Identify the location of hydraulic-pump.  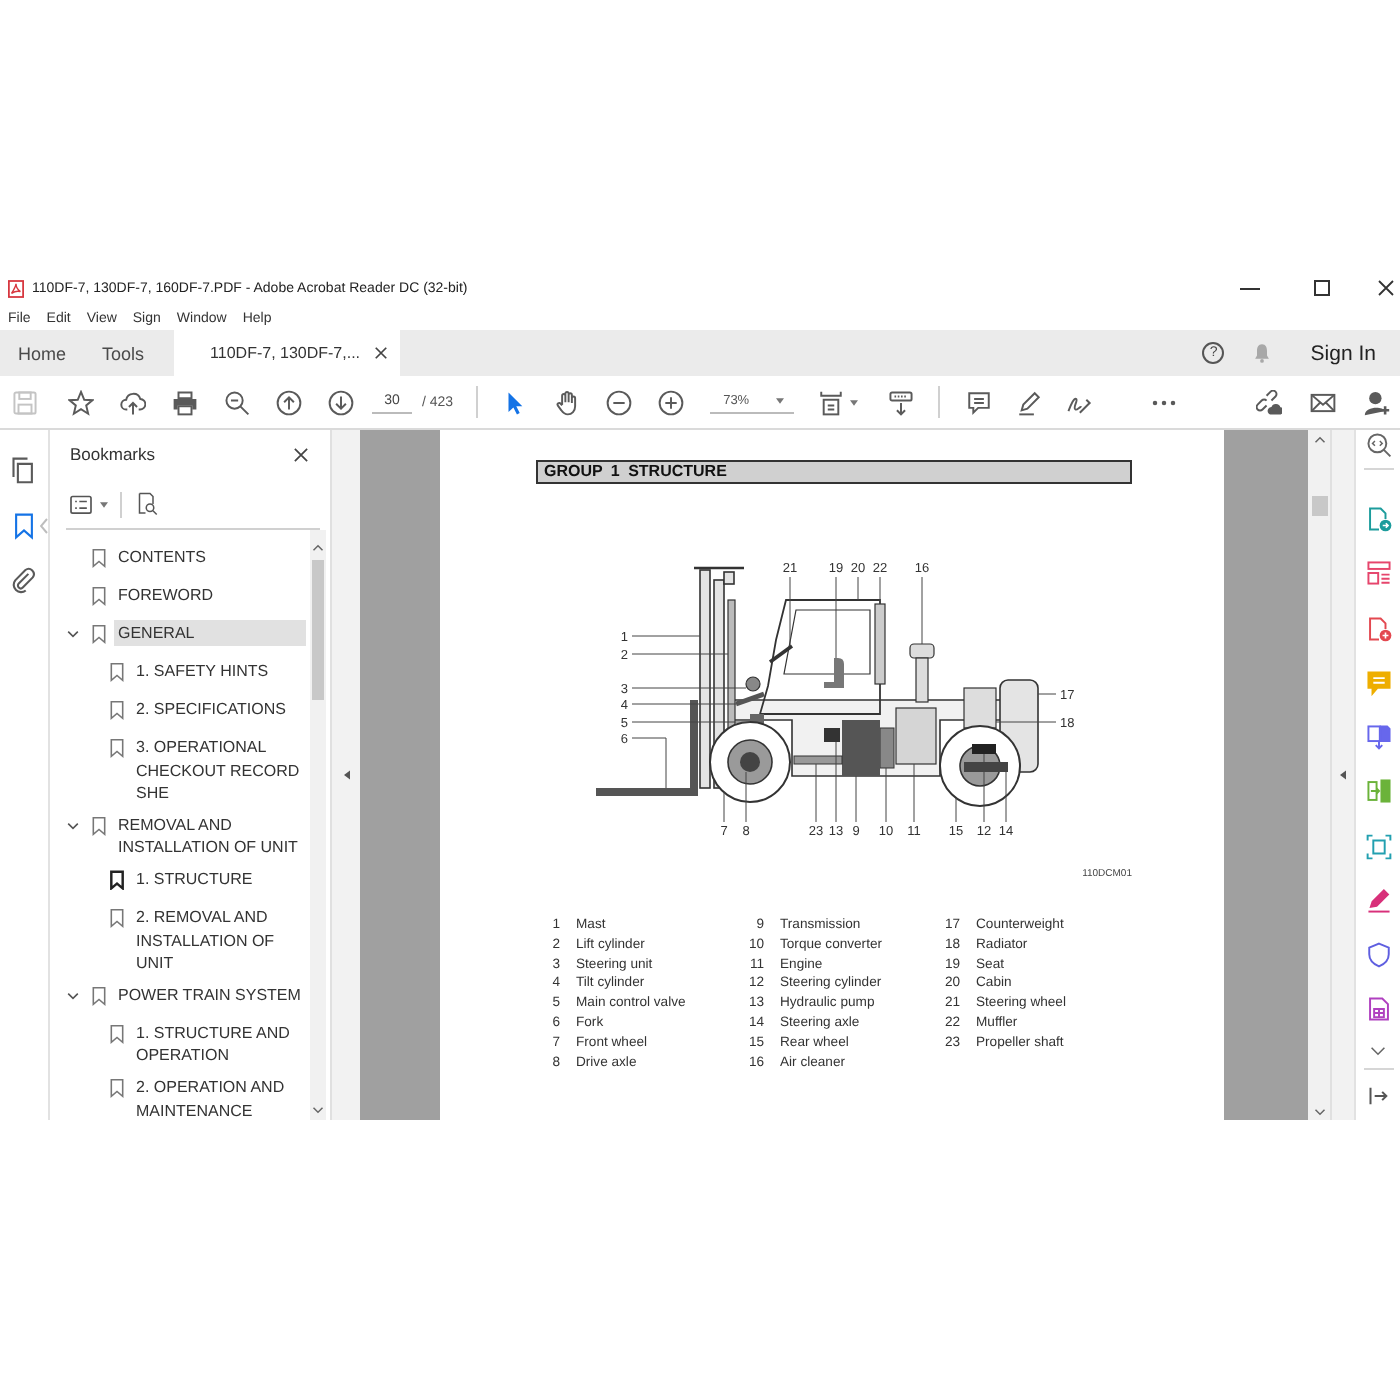
(832, 735).